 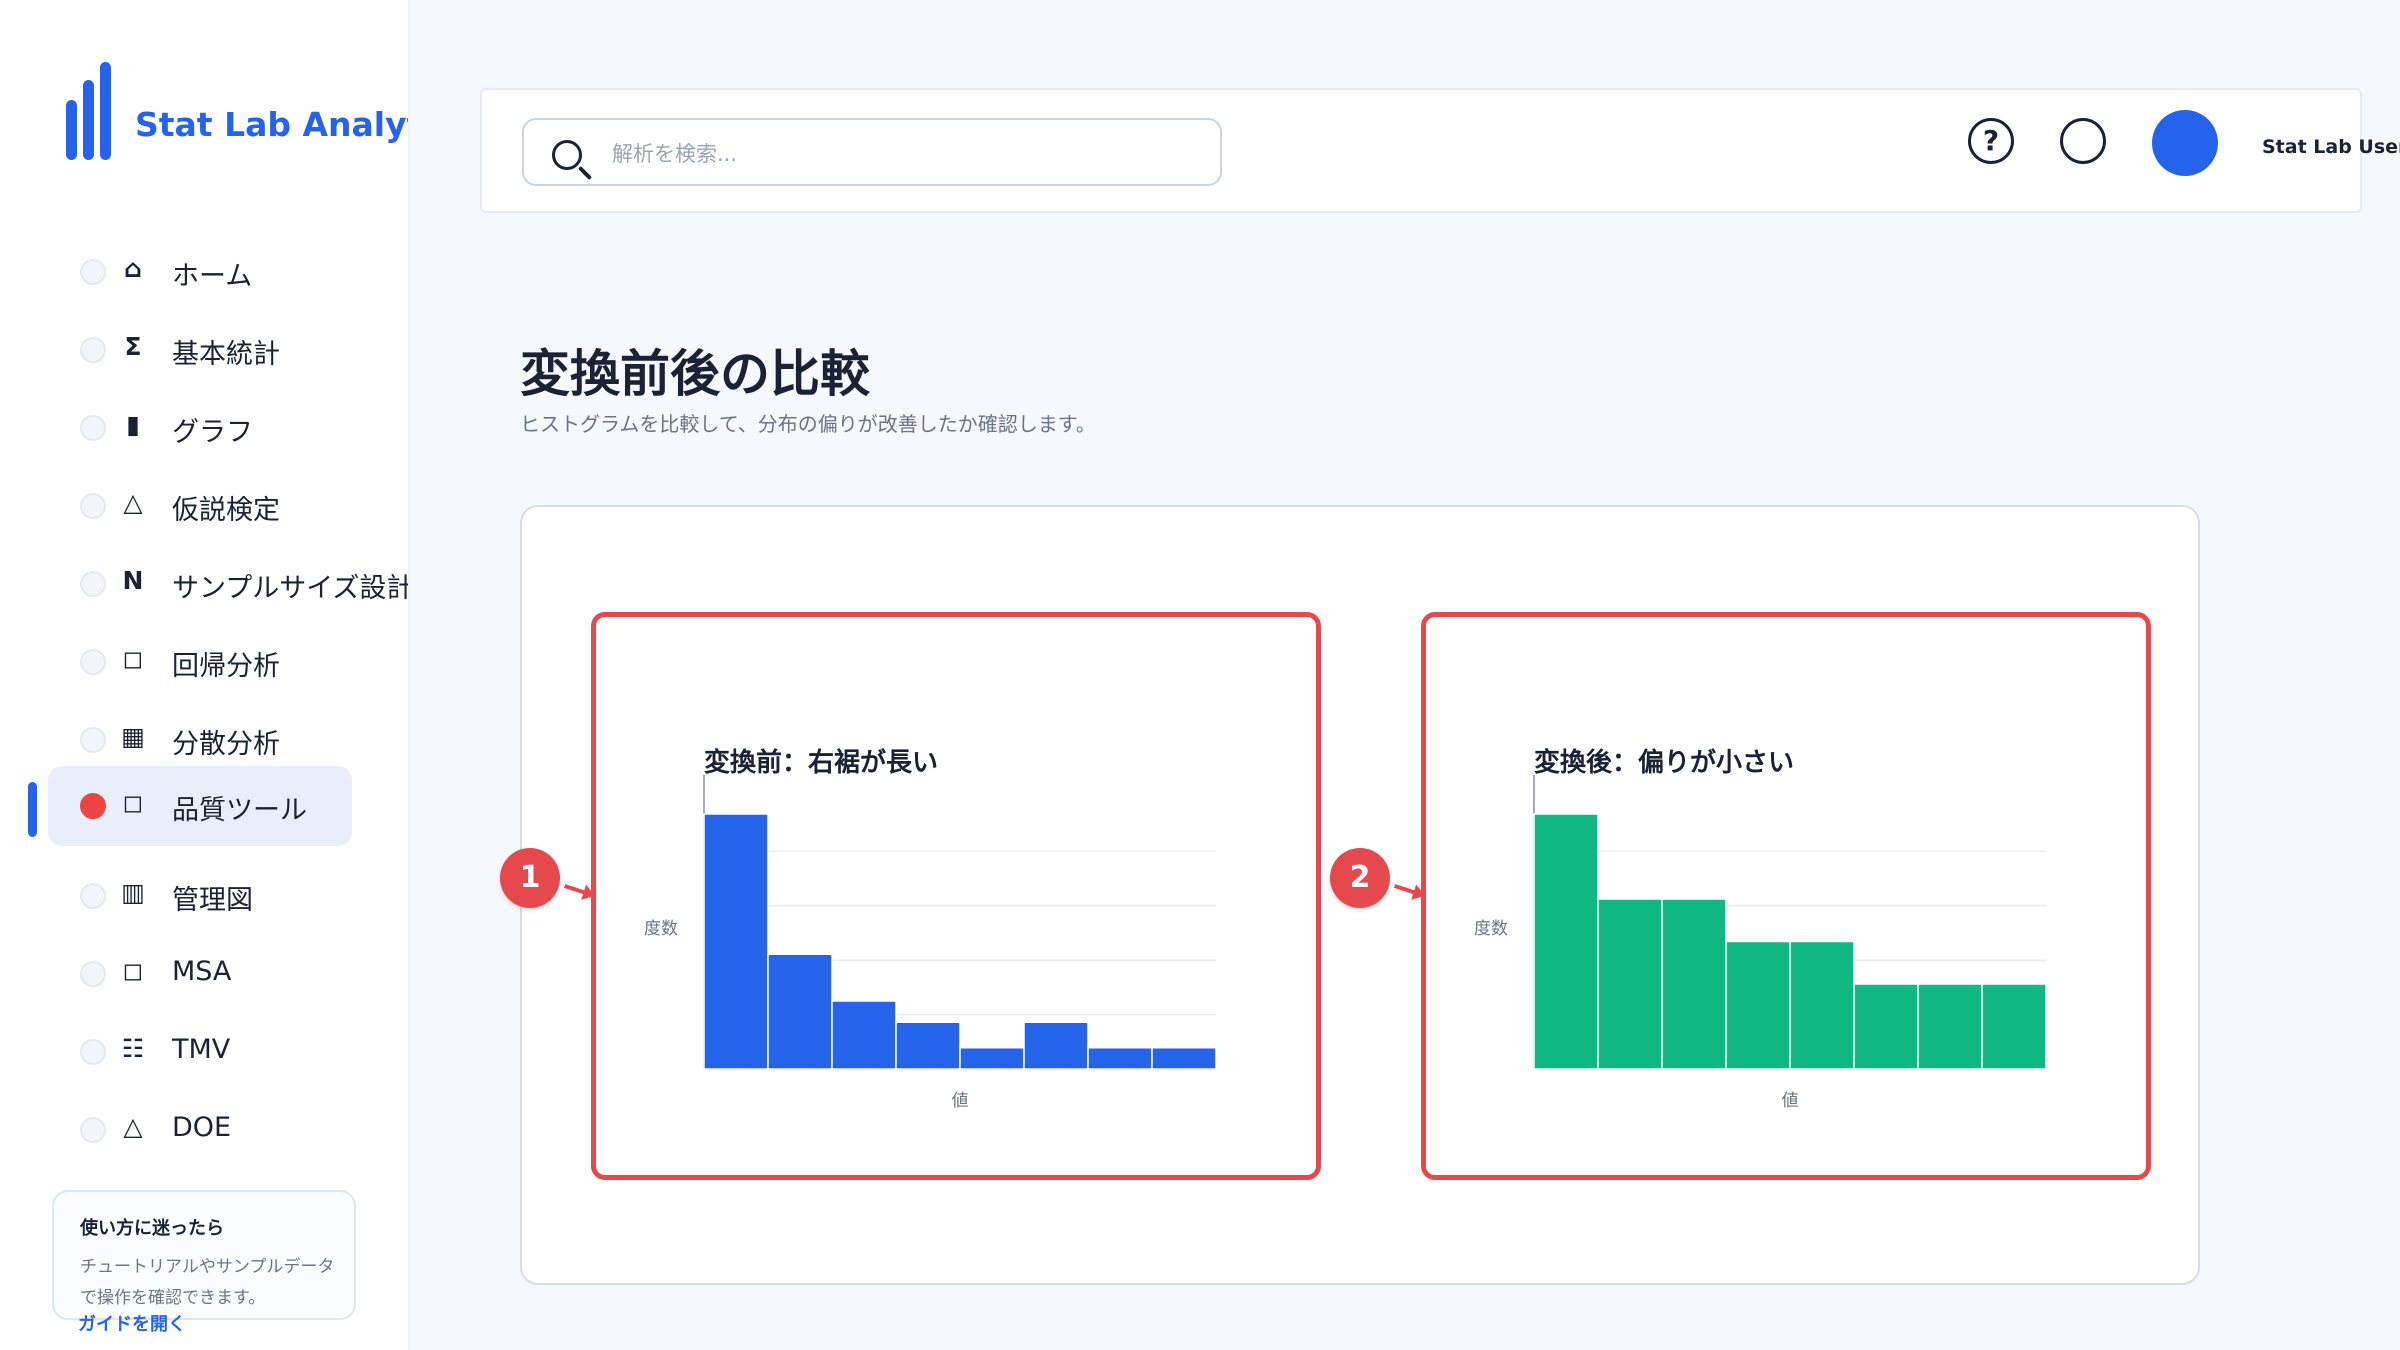 I want to click on sidebar-item-4: N サンプルサイズ設計, so click(x=228, y=584).